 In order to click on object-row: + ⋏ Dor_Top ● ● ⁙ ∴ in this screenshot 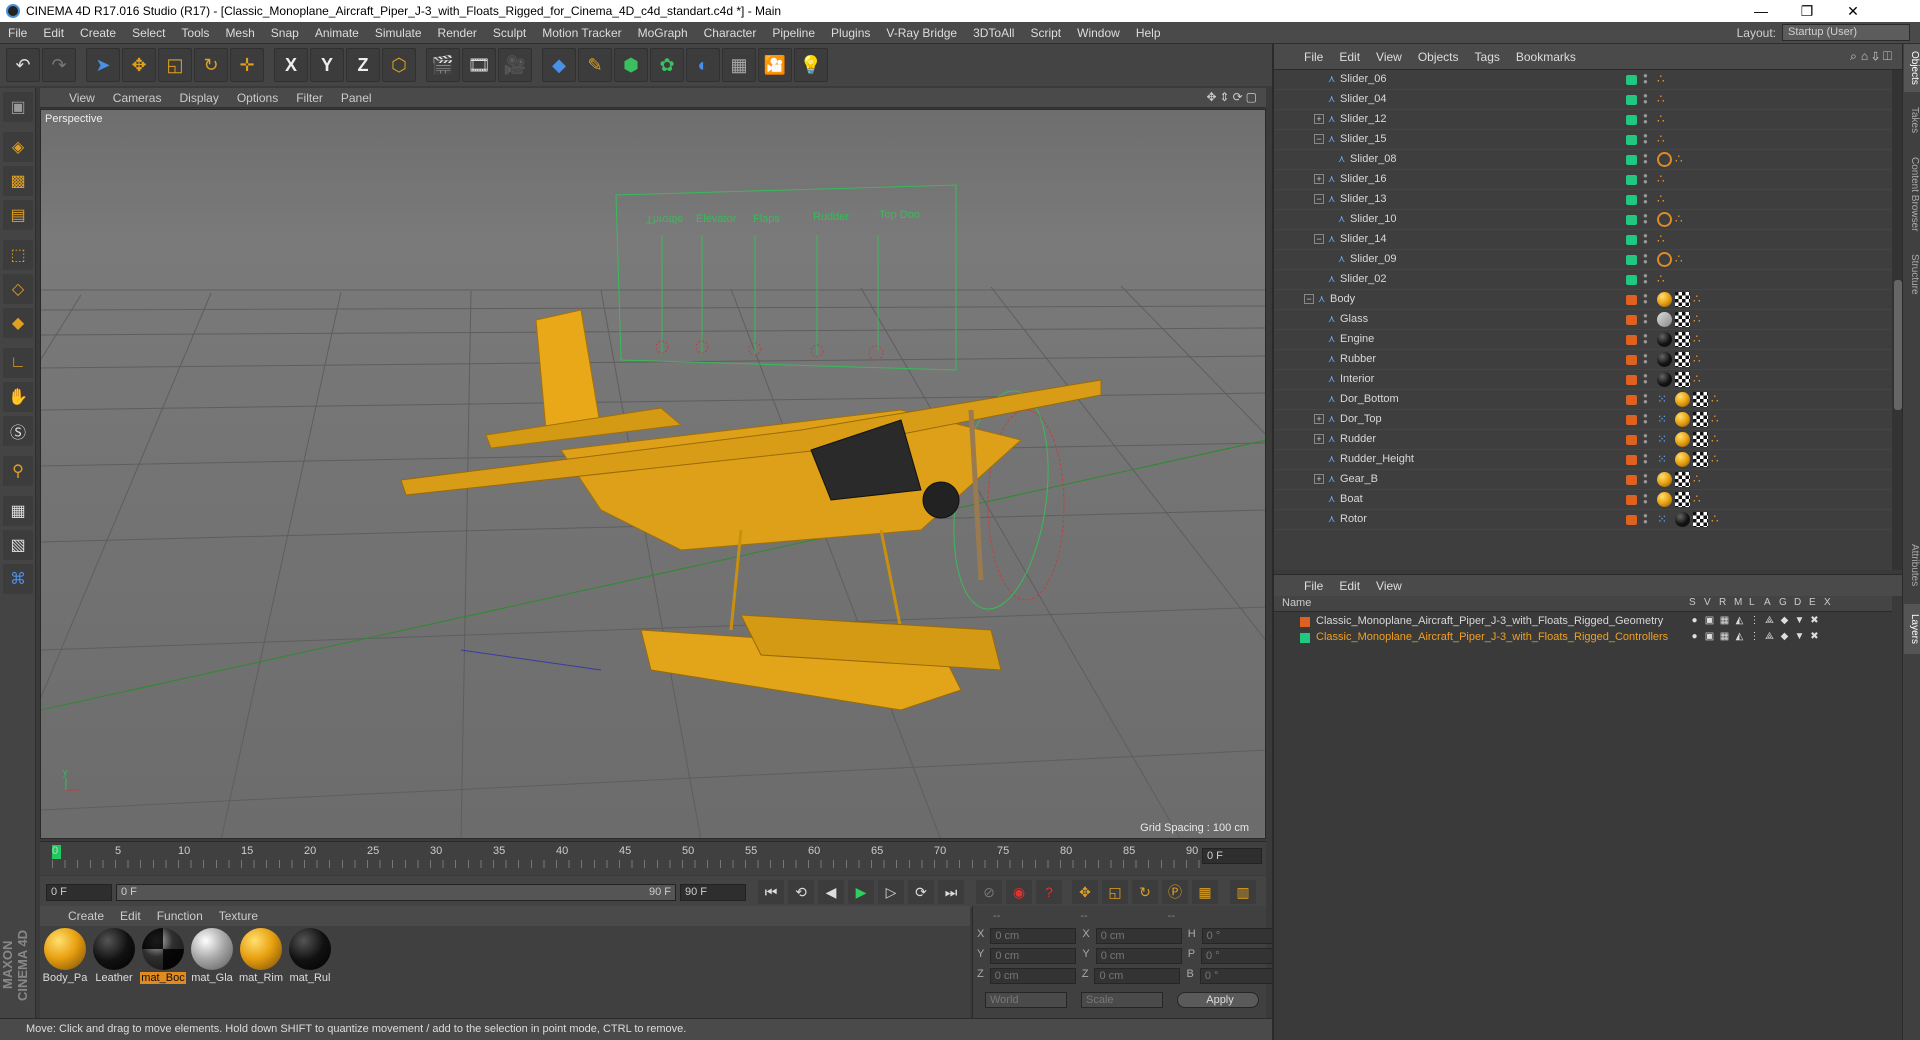, I will do `click(1583, 420)`.